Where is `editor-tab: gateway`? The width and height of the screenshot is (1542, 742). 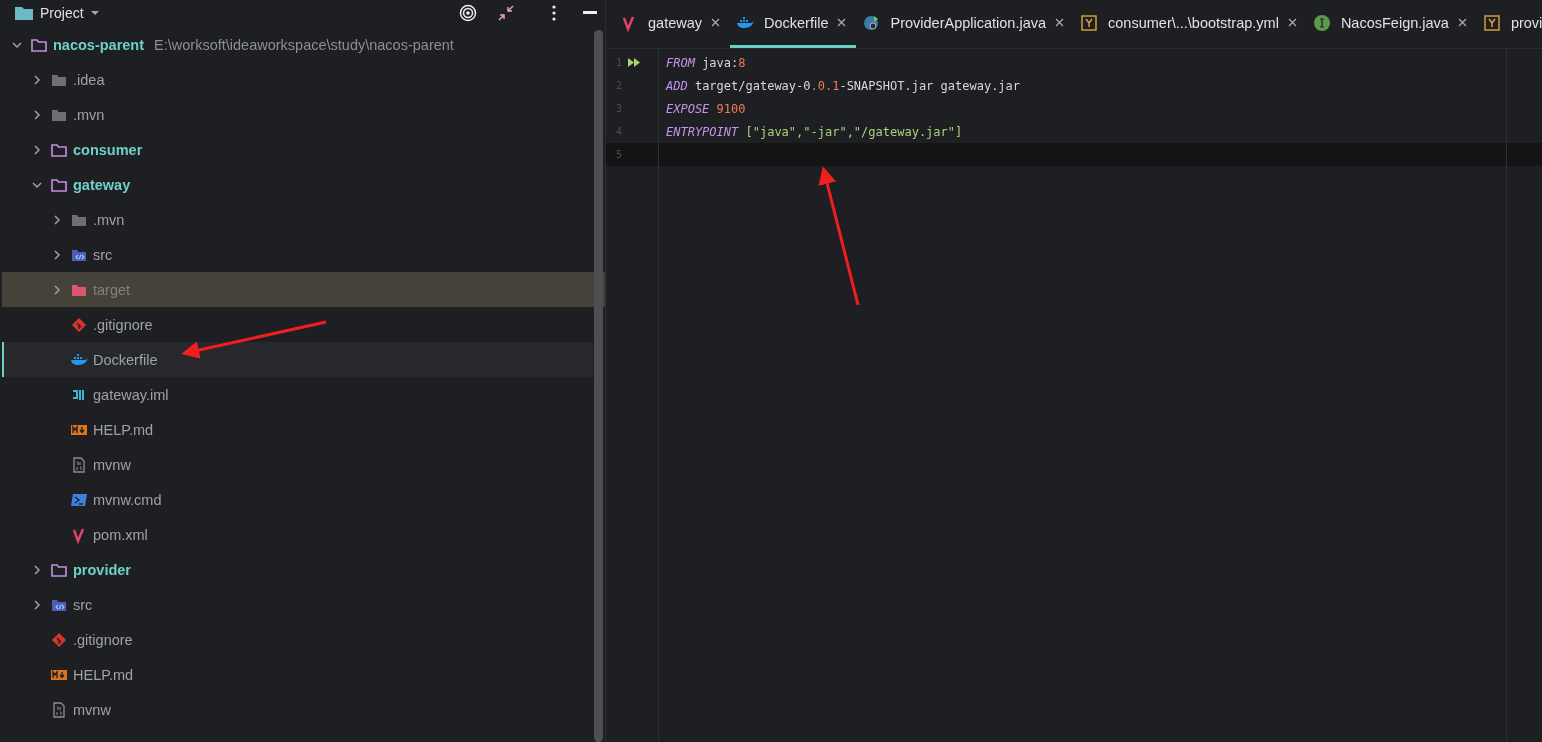
editor-tab: gateway is located at coordinates (672, 24).